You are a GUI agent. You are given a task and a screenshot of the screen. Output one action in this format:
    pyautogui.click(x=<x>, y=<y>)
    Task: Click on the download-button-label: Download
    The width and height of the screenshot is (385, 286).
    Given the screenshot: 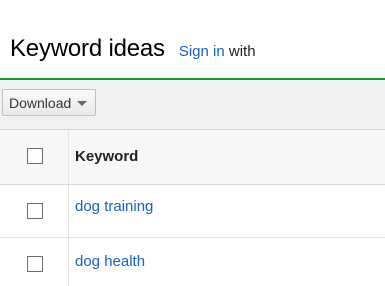 What is the action you would take?
    pyautogui.click(x=40, y=102)
    